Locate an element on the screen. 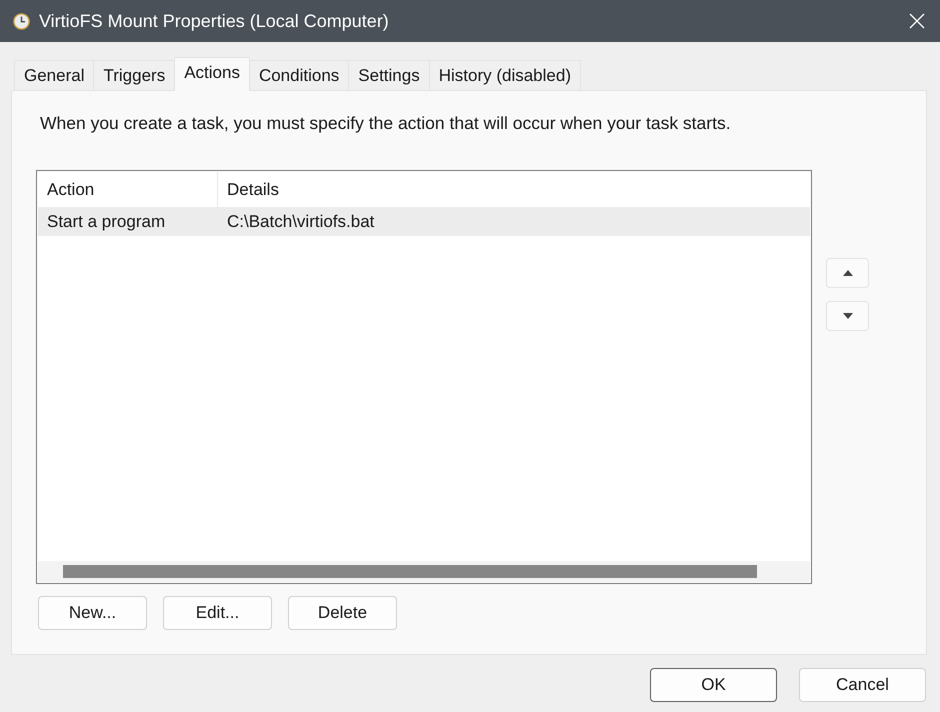 Image resolution: width=940 pixels, height=712 pixels. tab: History (disabled) is located at coordinates (504, 75).